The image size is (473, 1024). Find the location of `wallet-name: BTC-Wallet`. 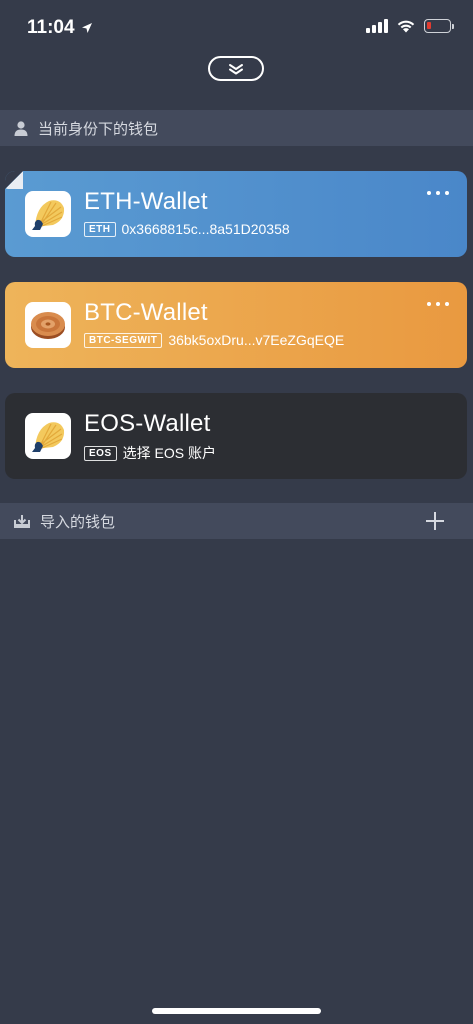

wallet-name: BTC-Wallet is located at coordinates (146, 312).